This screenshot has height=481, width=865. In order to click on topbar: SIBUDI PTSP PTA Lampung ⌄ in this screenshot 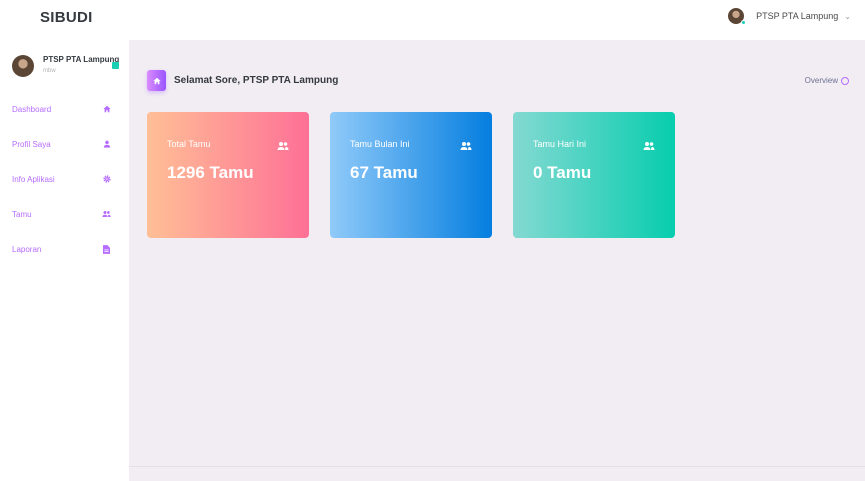, I will do `click(432, 20)`.